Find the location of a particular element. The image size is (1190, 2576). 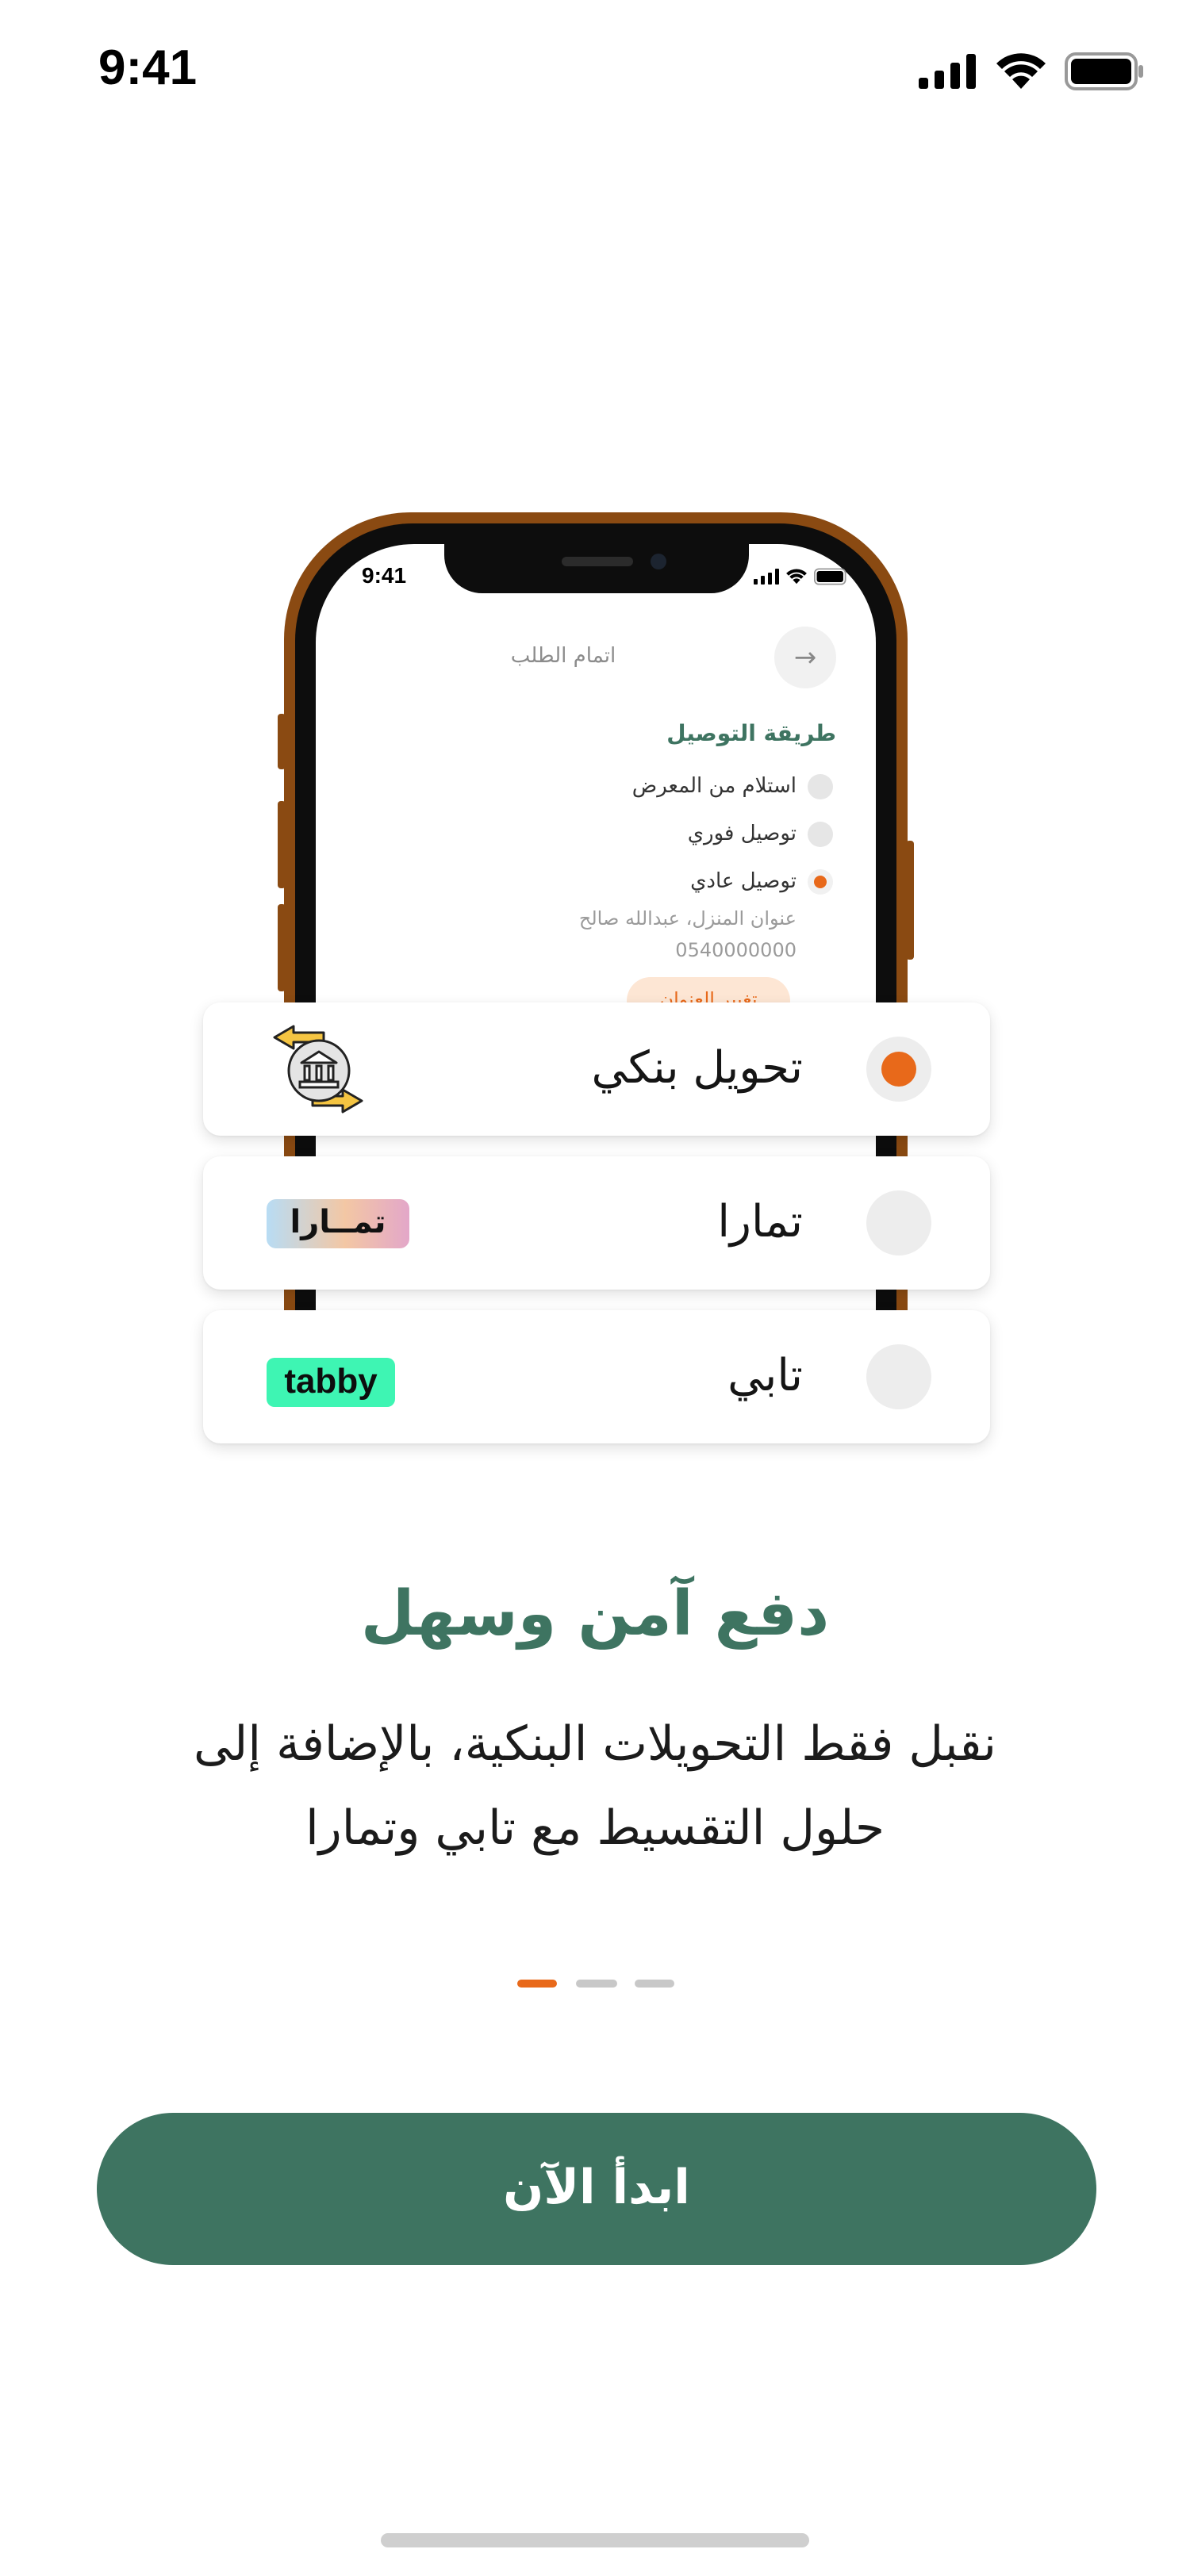

mockup-signal-icon is located at coordinates (766, 577).